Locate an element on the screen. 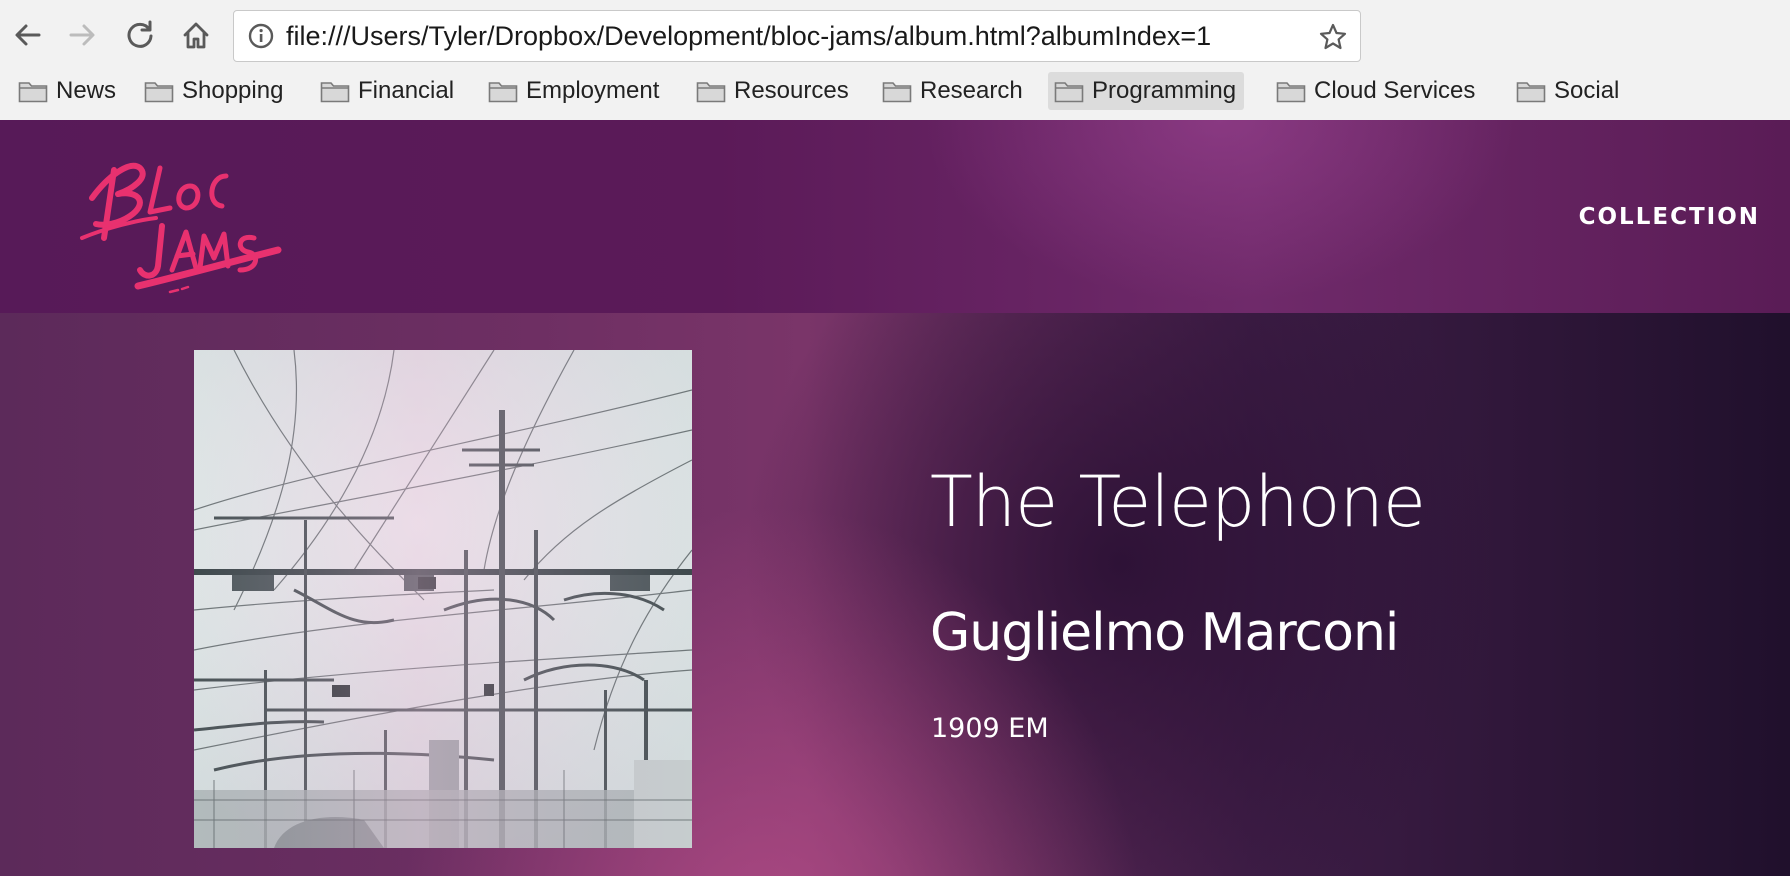 Image resolution: width=1790 pixels, height=876 pixels. album-artist: Guglielmo Marconi is located at coordinates (1164, 633).